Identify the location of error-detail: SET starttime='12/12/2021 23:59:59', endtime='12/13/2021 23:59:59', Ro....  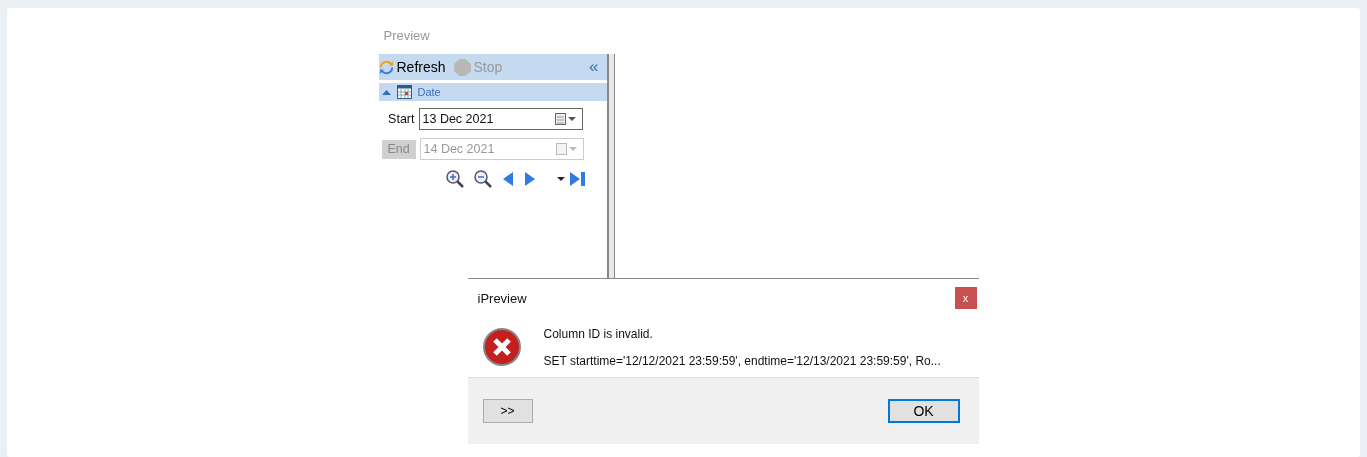
(742, 360).